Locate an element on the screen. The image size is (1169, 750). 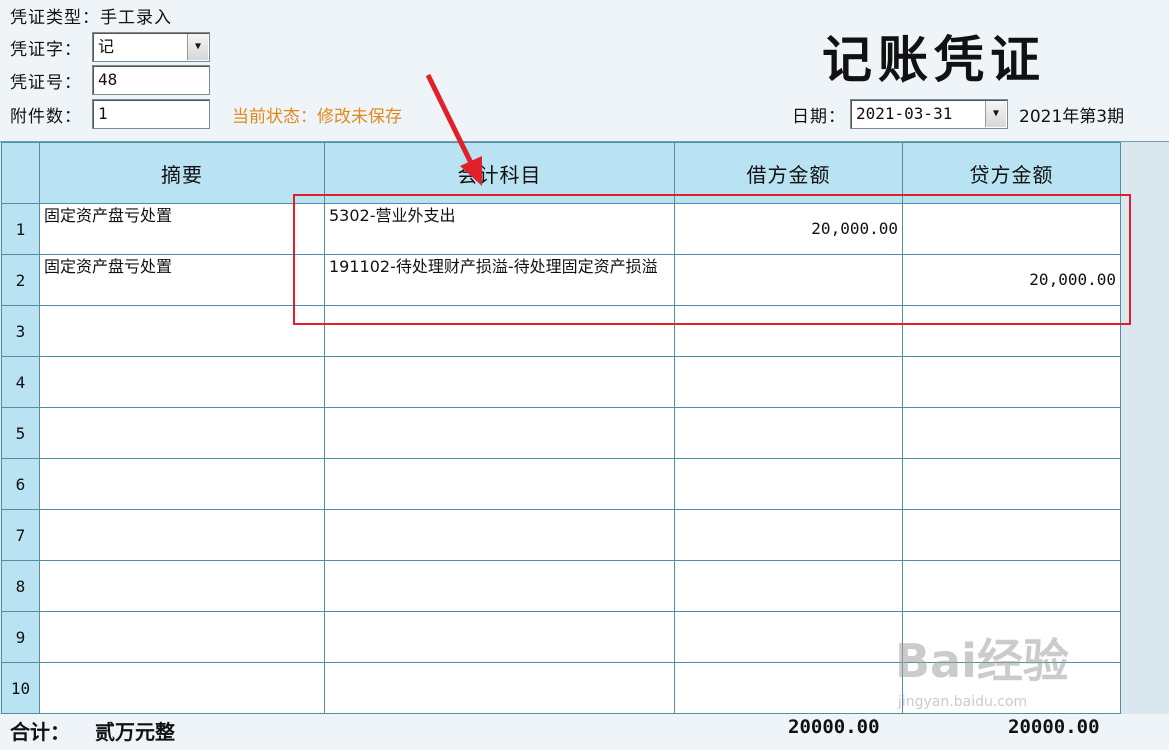
table-row: 8 is located at coordinates (561, 586).